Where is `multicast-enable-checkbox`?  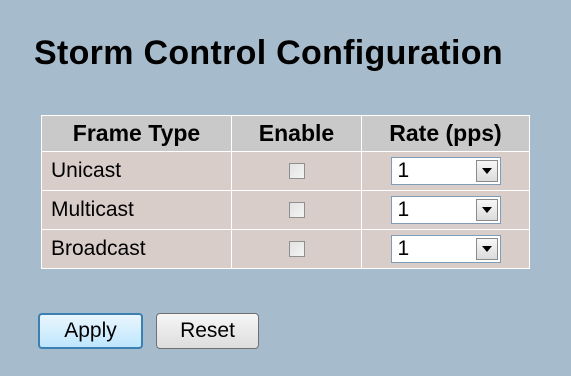 multicast-enable-checkbox is located at coordinates (296, 210).